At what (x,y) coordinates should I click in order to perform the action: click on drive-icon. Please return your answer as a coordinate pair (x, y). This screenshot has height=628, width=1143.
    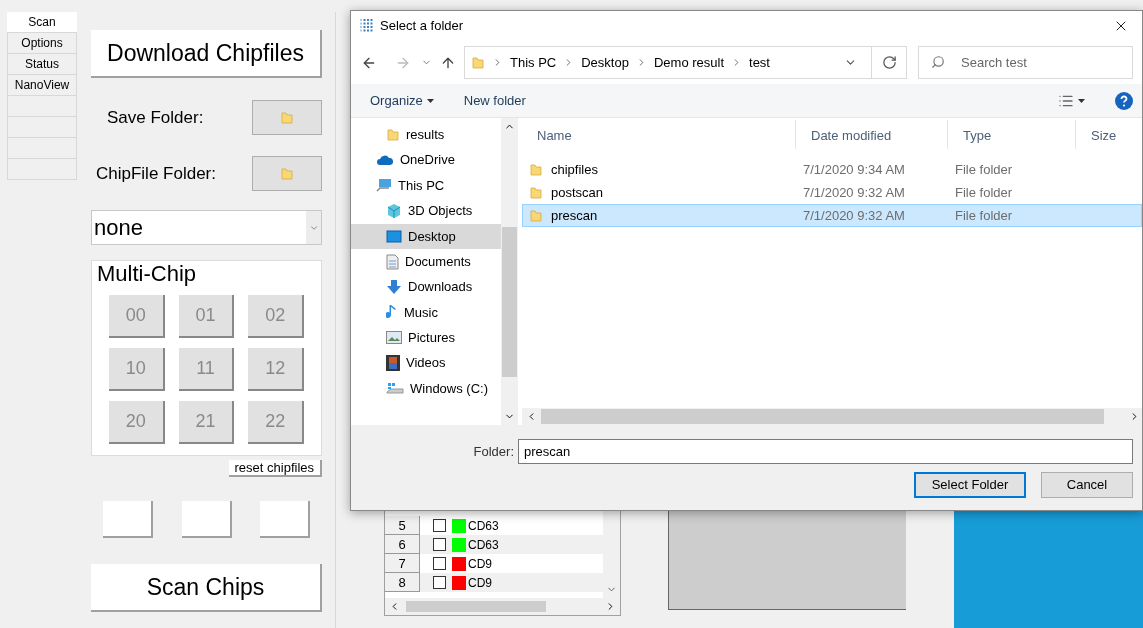
    Looking at the image, I should click on (395, 388).